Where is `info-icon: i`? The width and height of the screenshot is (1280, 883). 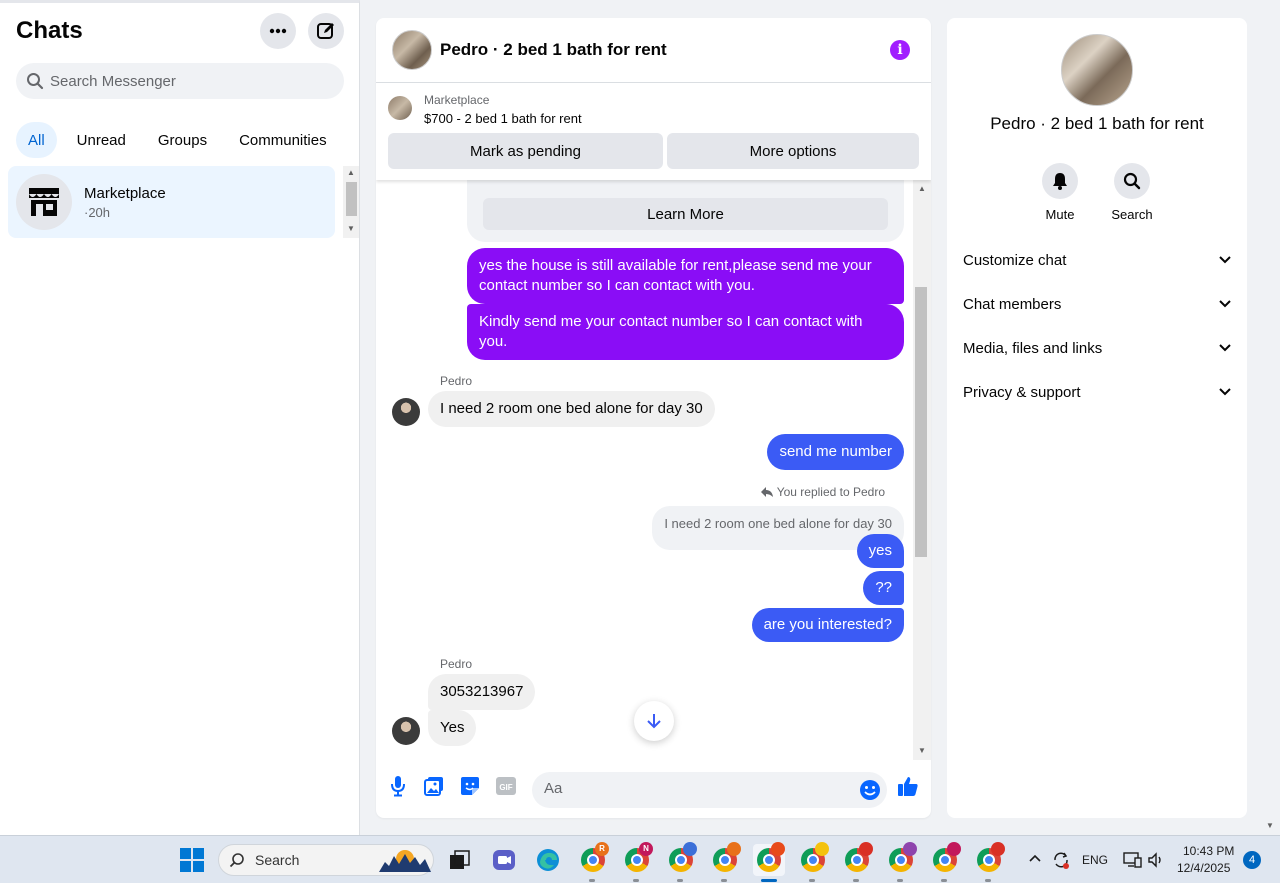
info-icon: i is located at coordinates (900, 50).